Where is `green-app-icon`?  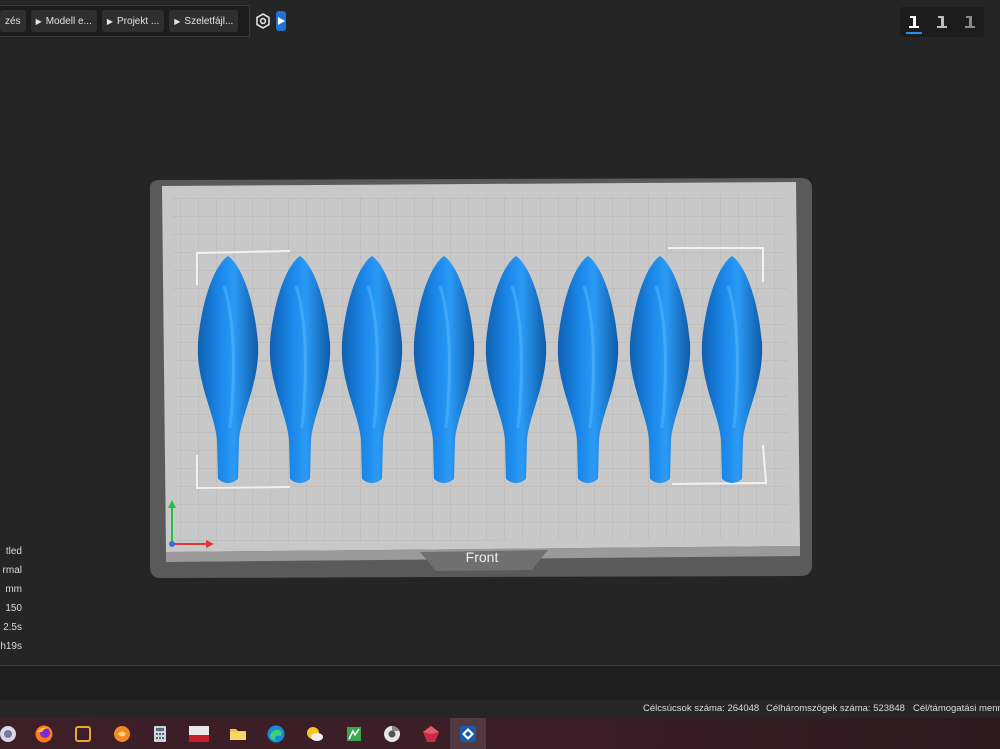 green-app-icon is located at coordinates (354, 734).